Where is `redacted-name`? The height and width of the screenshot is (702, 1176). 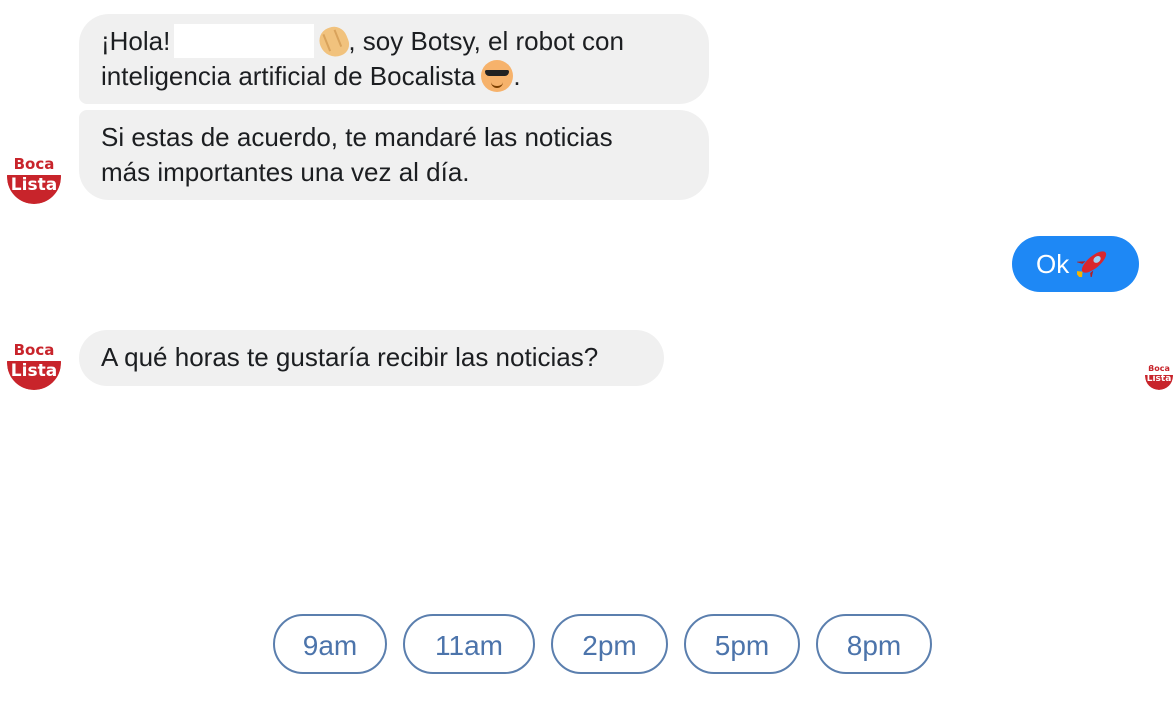 redacted-name is located at coordinates (244, 41).